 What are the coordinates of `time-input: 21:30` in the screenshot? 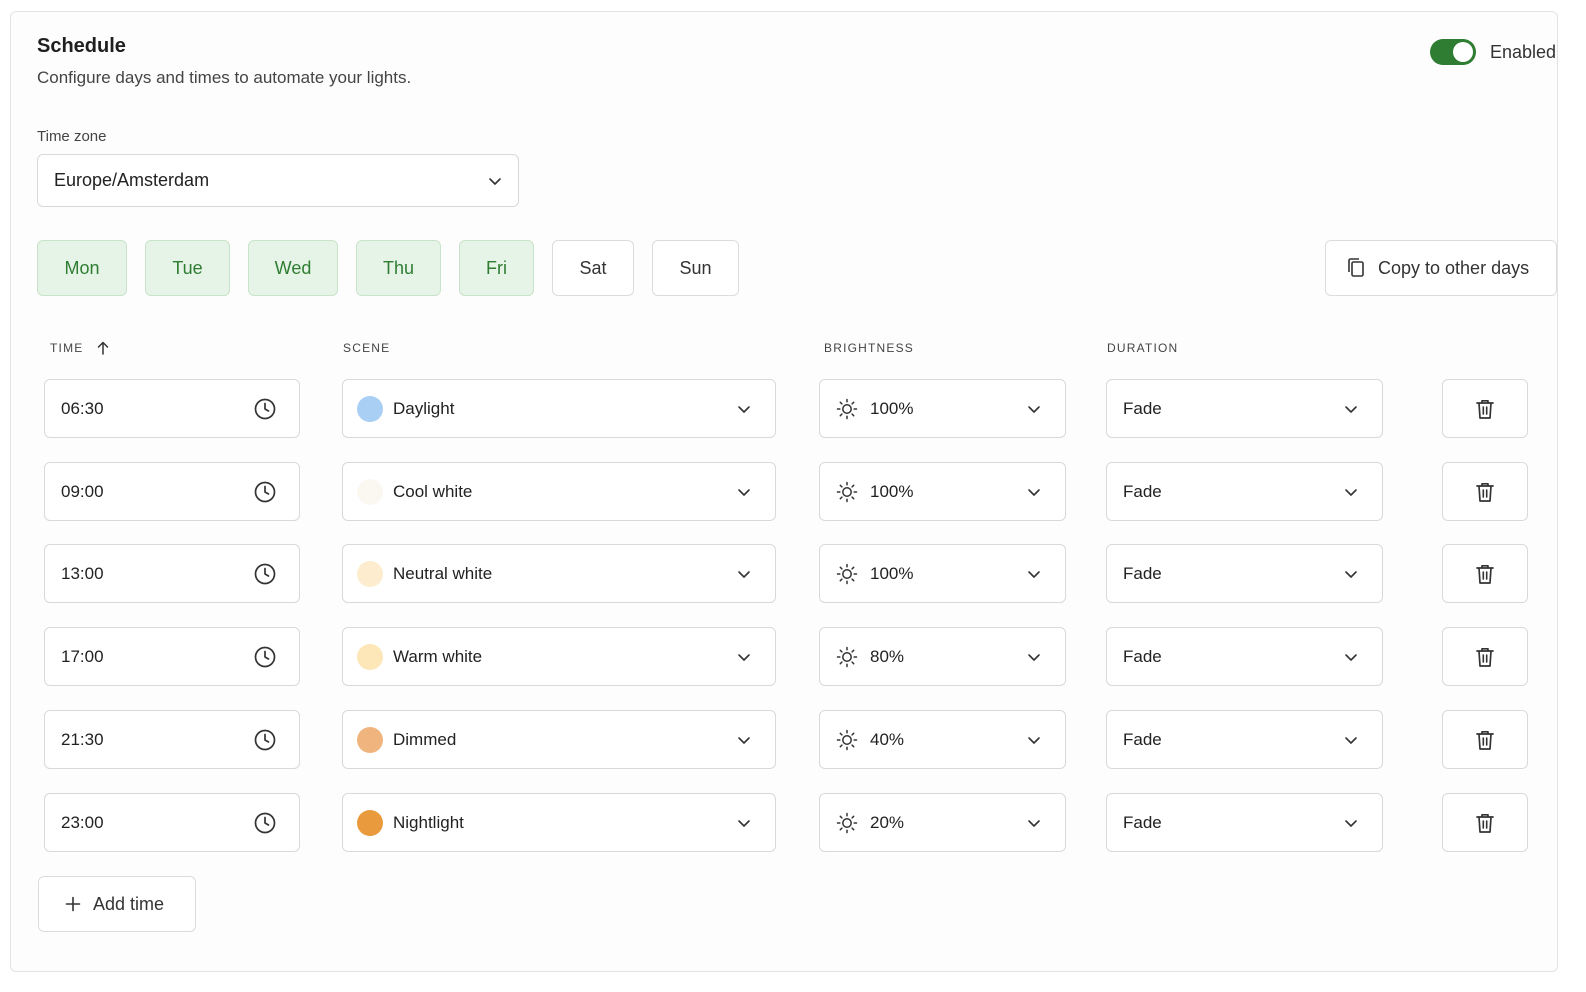 It's located at (172, 739).